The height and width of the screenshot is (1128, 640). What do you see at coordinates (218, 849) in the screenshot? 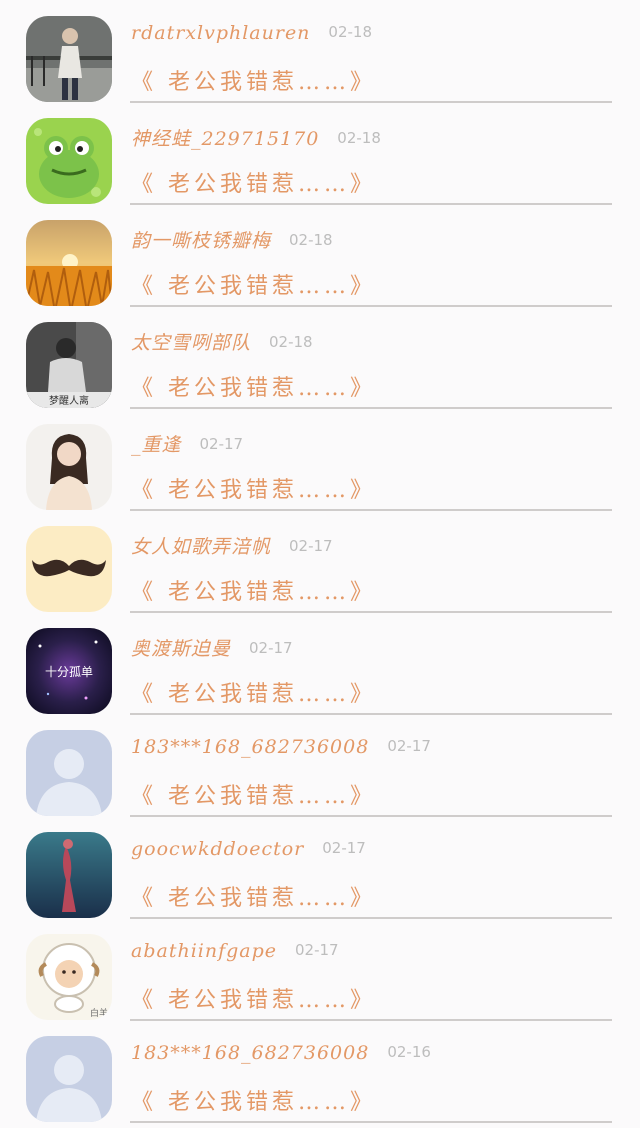
I see `sender-name-text: goocwkddoector` at bounding box center [218, 849].